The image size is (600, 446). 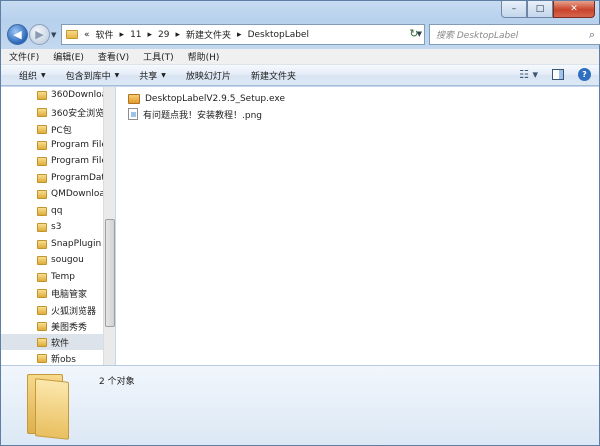 I want to click on folder-front-shape, so click(x=52, y=409).